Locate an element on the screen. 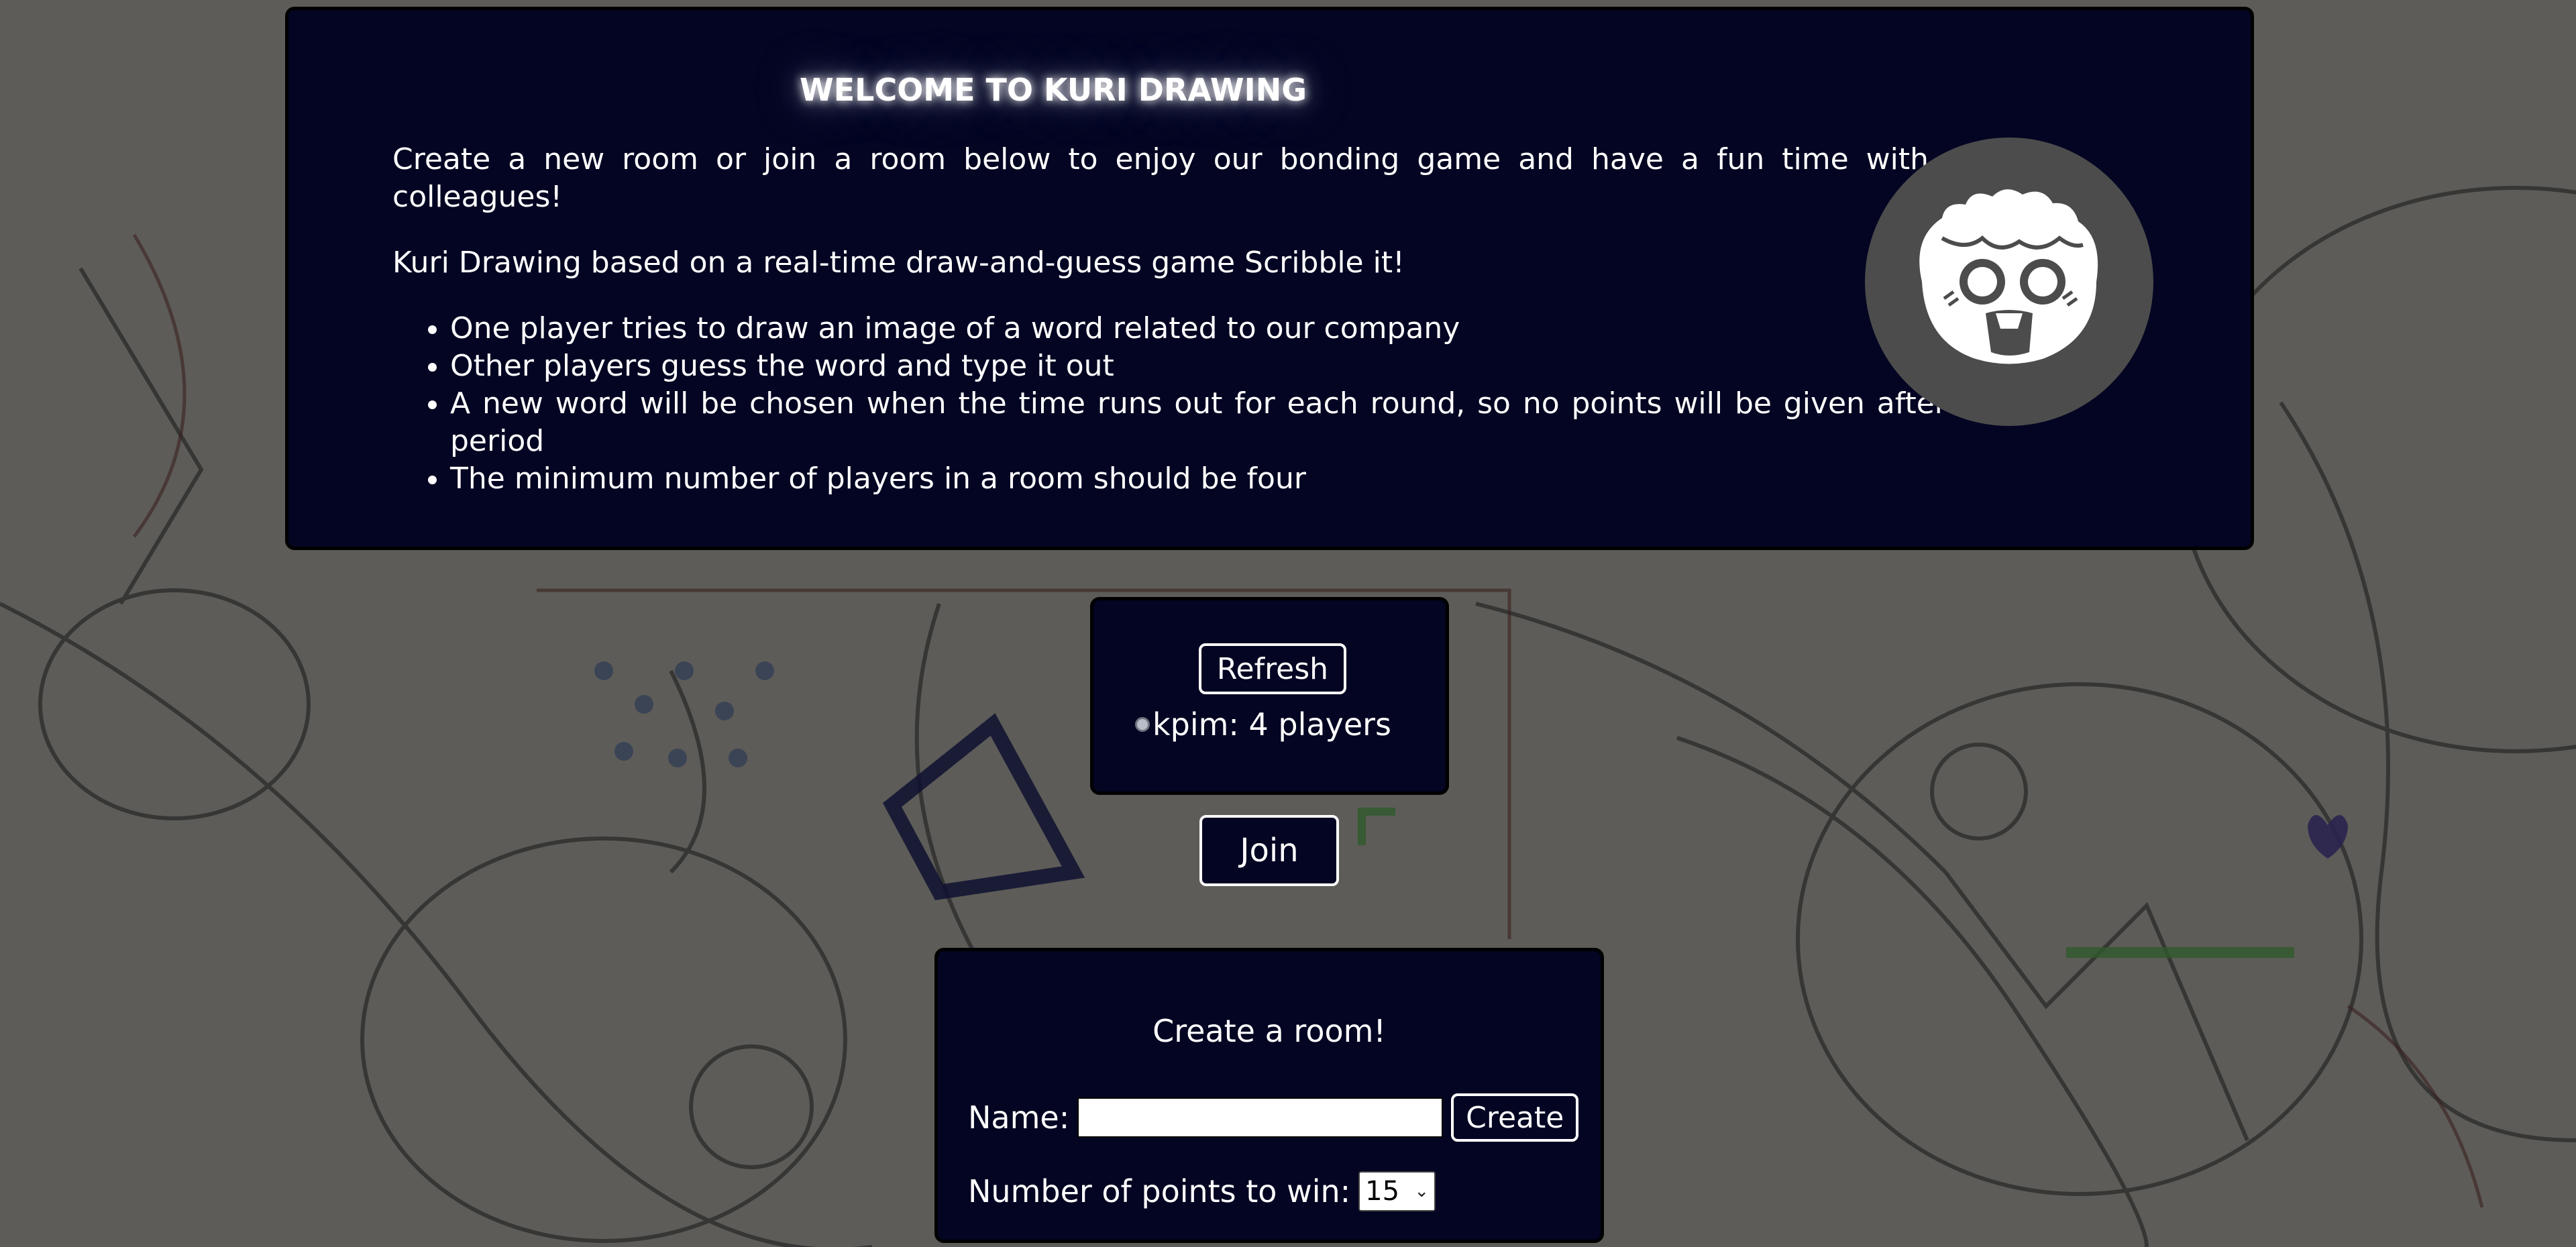 This screenshot has width=2576, height=1247. points-label: Number of points to win: is located at coordinates (1159, 1191).